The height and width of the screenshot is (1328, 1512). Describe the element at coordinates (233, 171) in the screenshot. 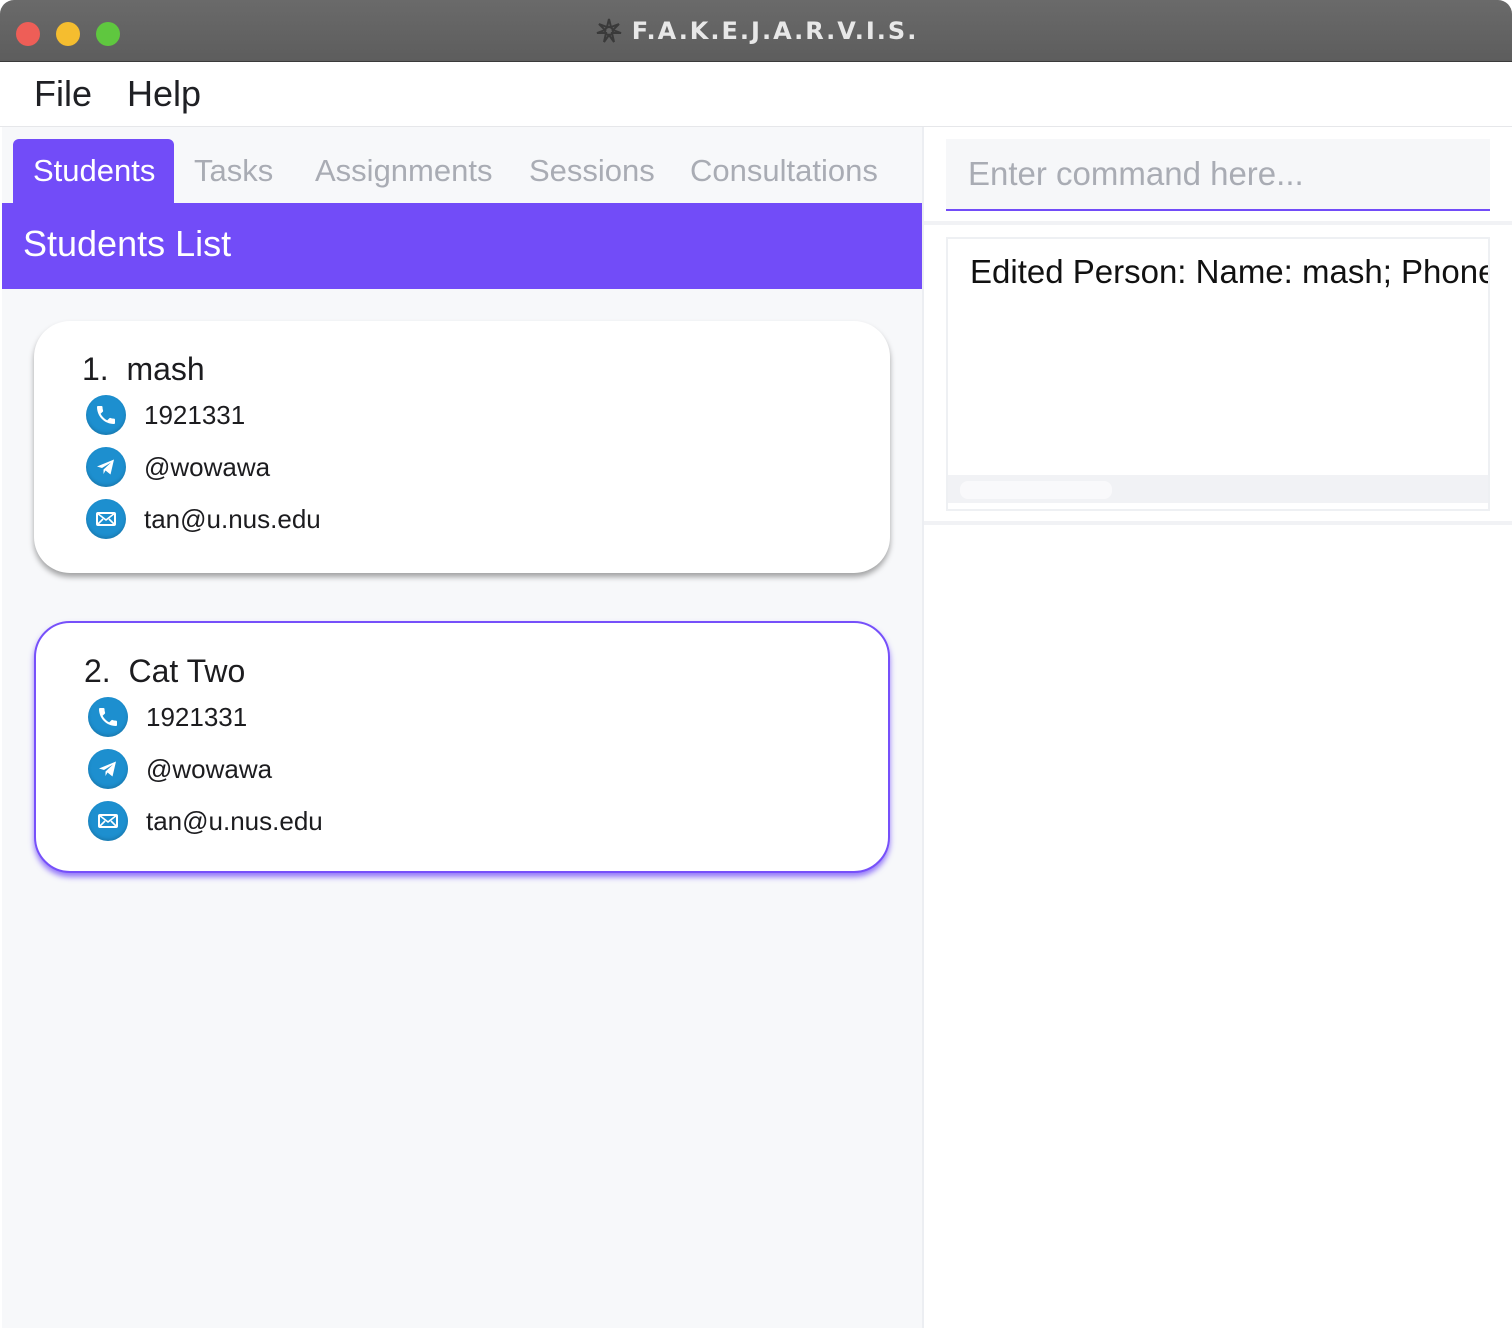

I see `tab-tasks: Tasks` at that location.